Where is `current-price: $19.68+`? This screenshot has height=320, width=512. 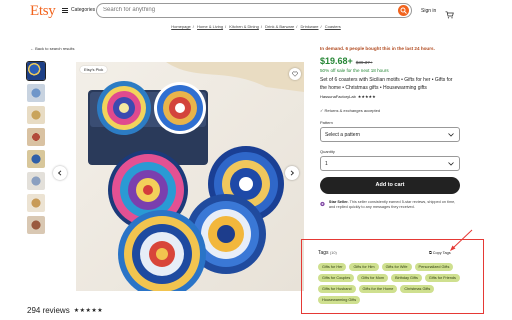 current-price: $19.68+ is located at coordinates (336, 61).